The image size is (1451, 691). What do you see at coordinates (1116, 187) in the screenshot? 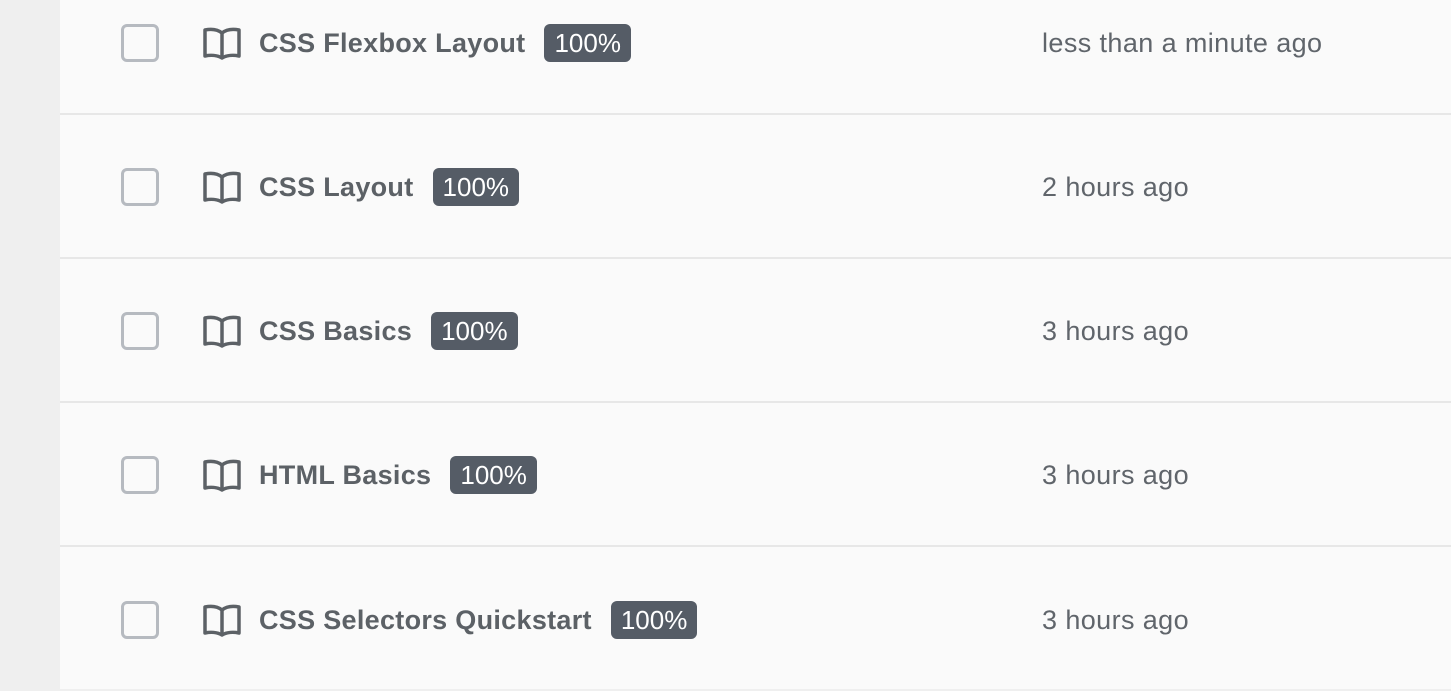
I see `item-timestamp: 2 hours ago` at bounding box center [1116, 187].